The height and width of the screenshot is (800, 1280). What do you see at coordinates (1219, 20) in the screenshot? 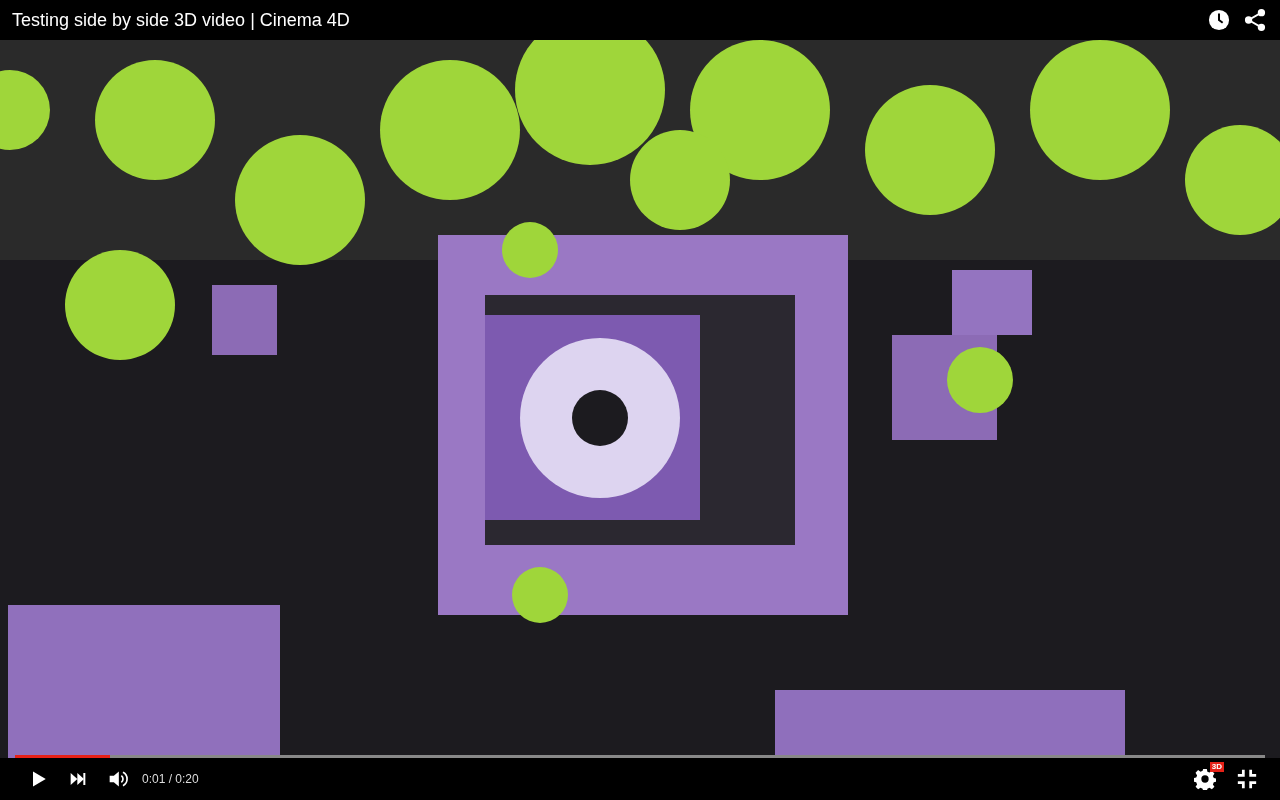
I see `clock-icon` at bounding box center [1219, 20].